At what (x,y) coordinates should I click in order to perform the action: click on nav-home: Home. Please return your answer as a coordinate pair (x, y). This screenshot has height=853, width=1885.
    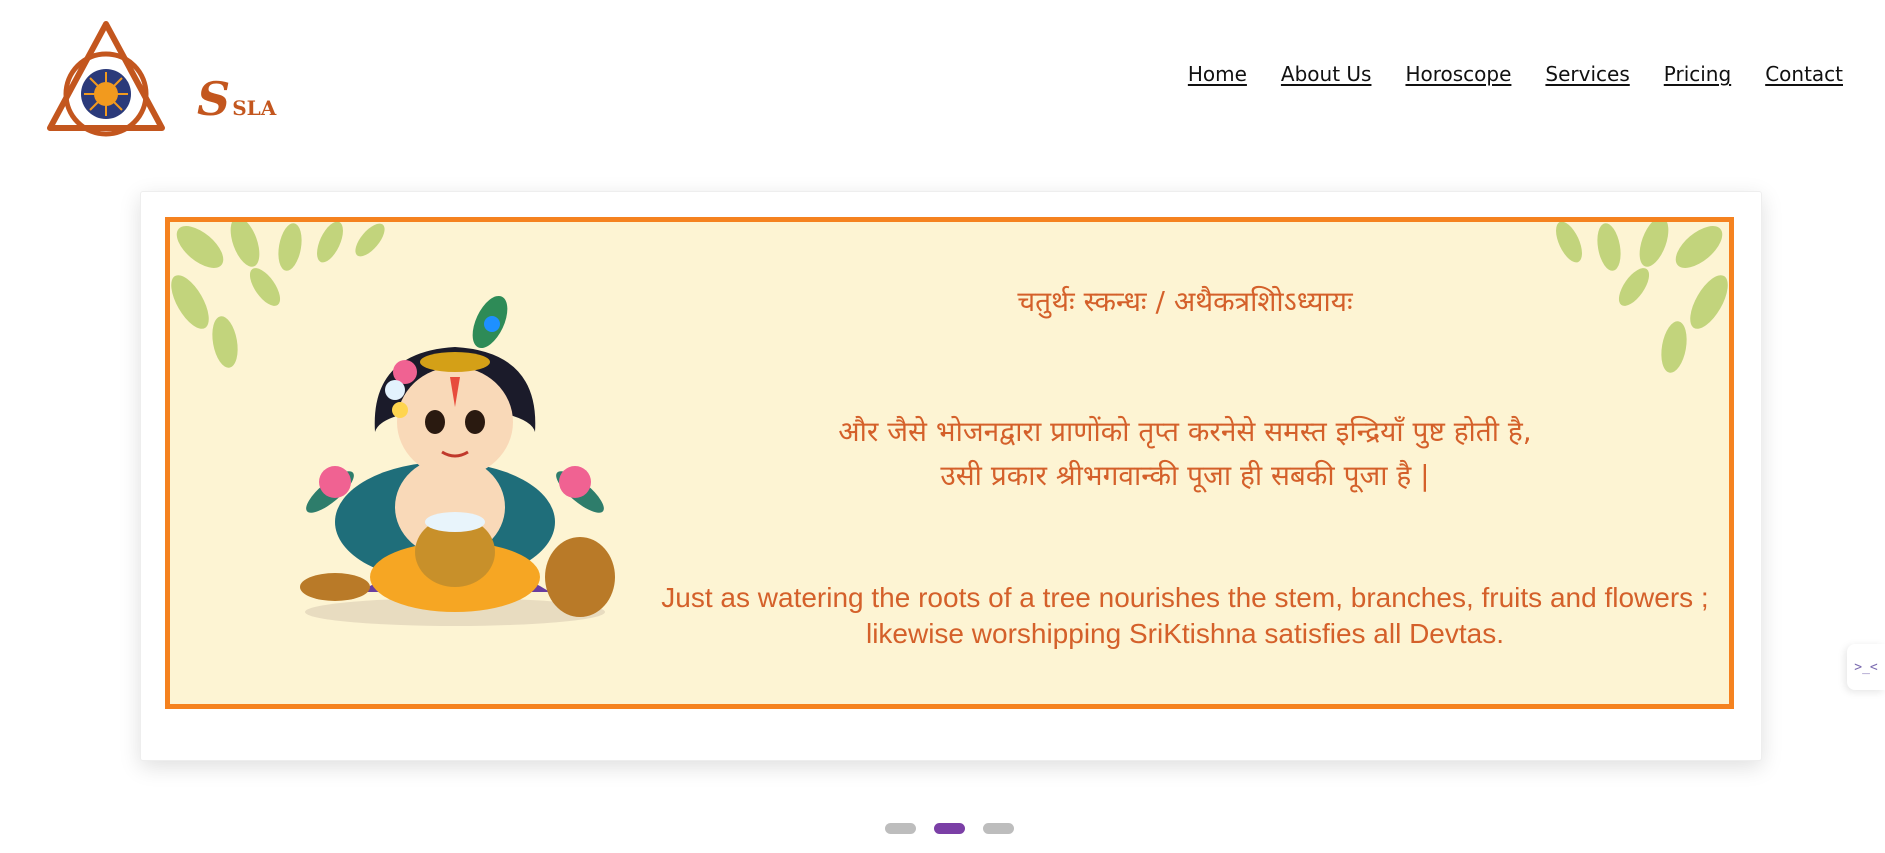
    Looking at the image, I should click on (1217, 74).